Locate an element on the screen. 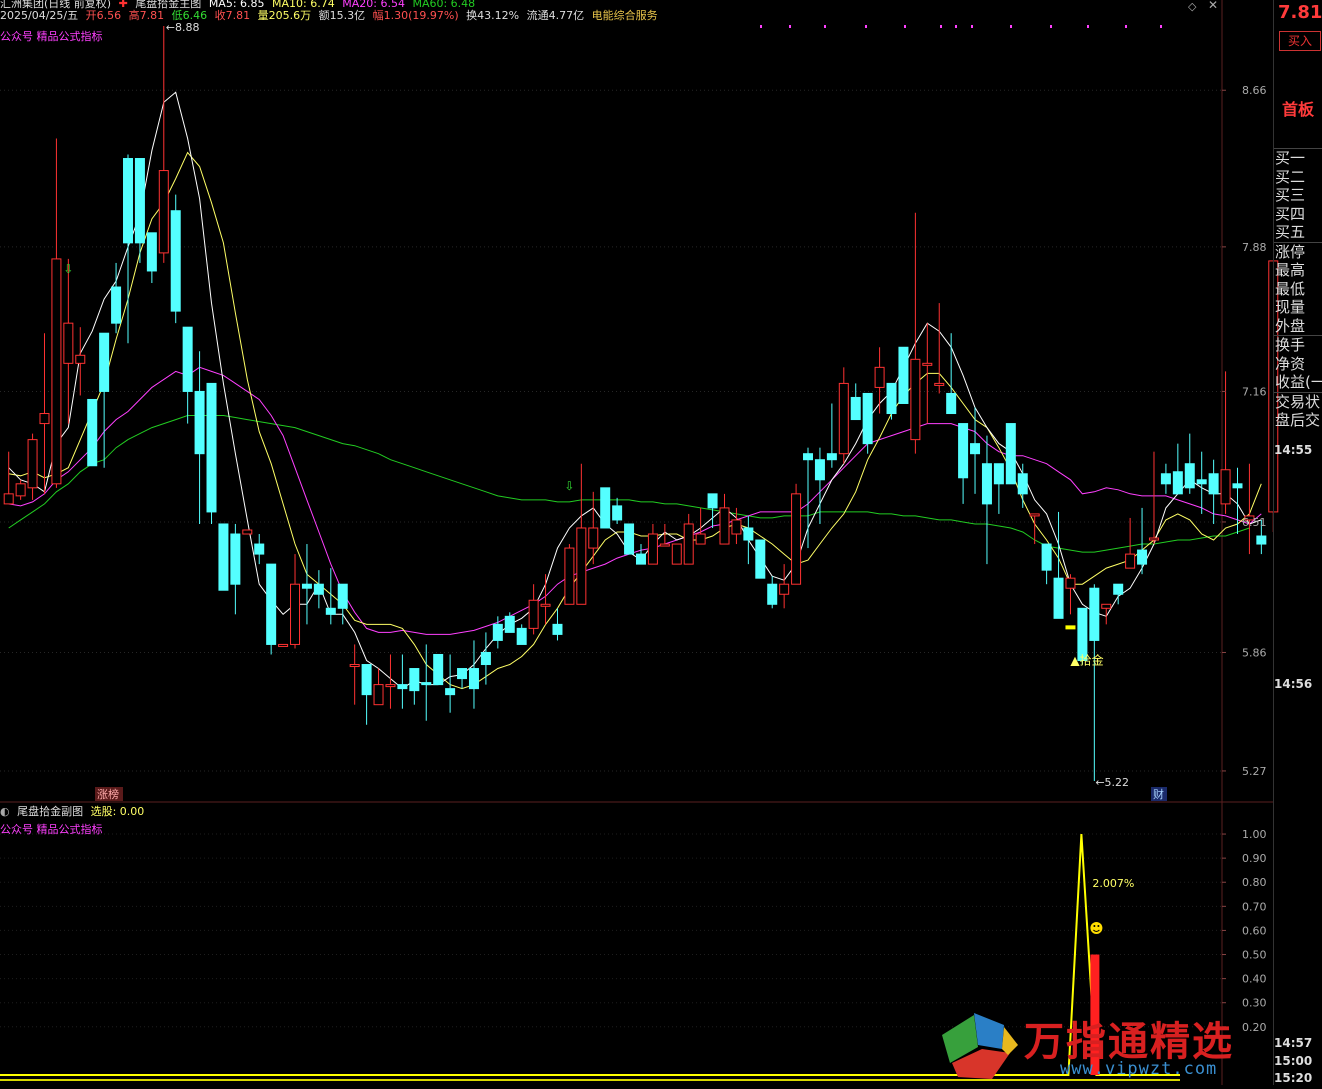 This screenshot has height=1089, width=1322. close-icon: ✕ is located at coordinates (1213, 6).